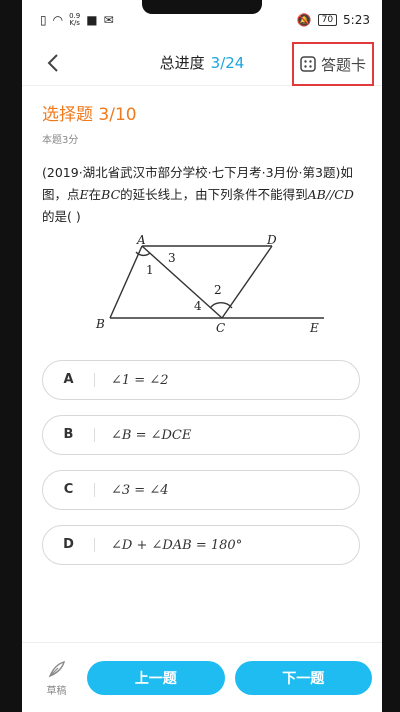 The width and height of the screenshot is (400, 712). I want to click on chevron-left-icon, so click(52, 63).